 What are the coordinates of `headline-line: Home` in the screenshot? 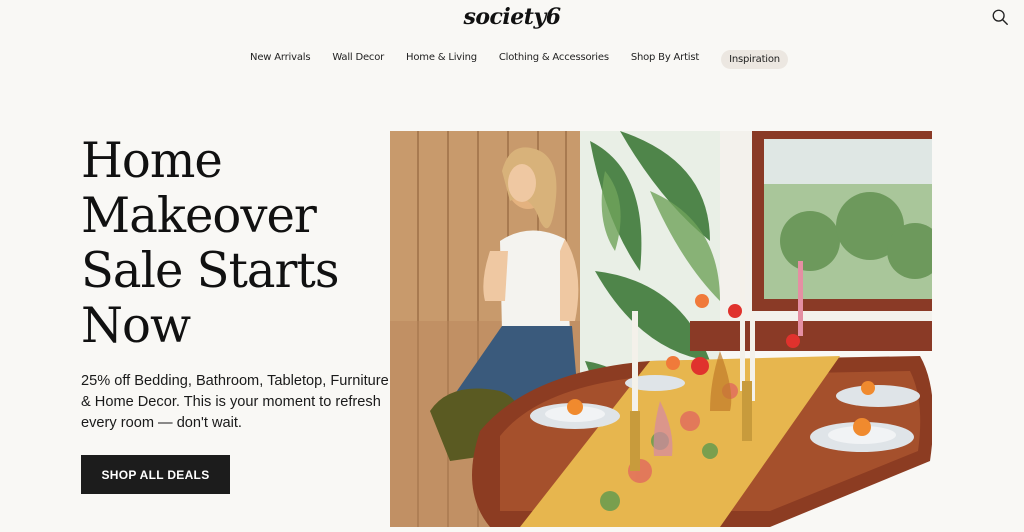 It's located at (152, 160).